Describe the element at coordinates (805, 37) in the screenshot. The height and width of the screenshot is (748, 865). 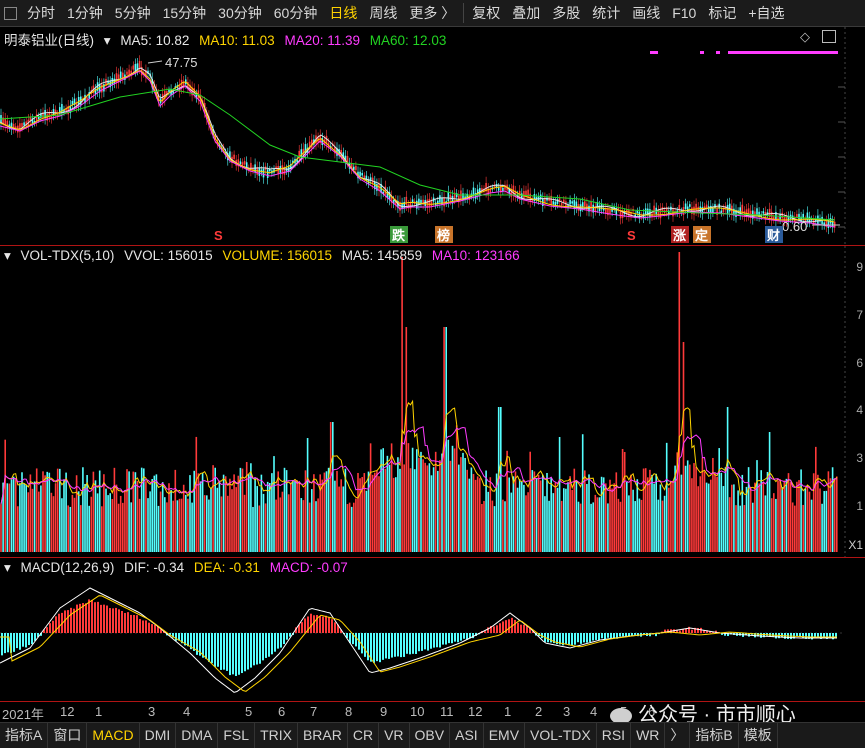
I see `diamond-icon: ◇` at that location.